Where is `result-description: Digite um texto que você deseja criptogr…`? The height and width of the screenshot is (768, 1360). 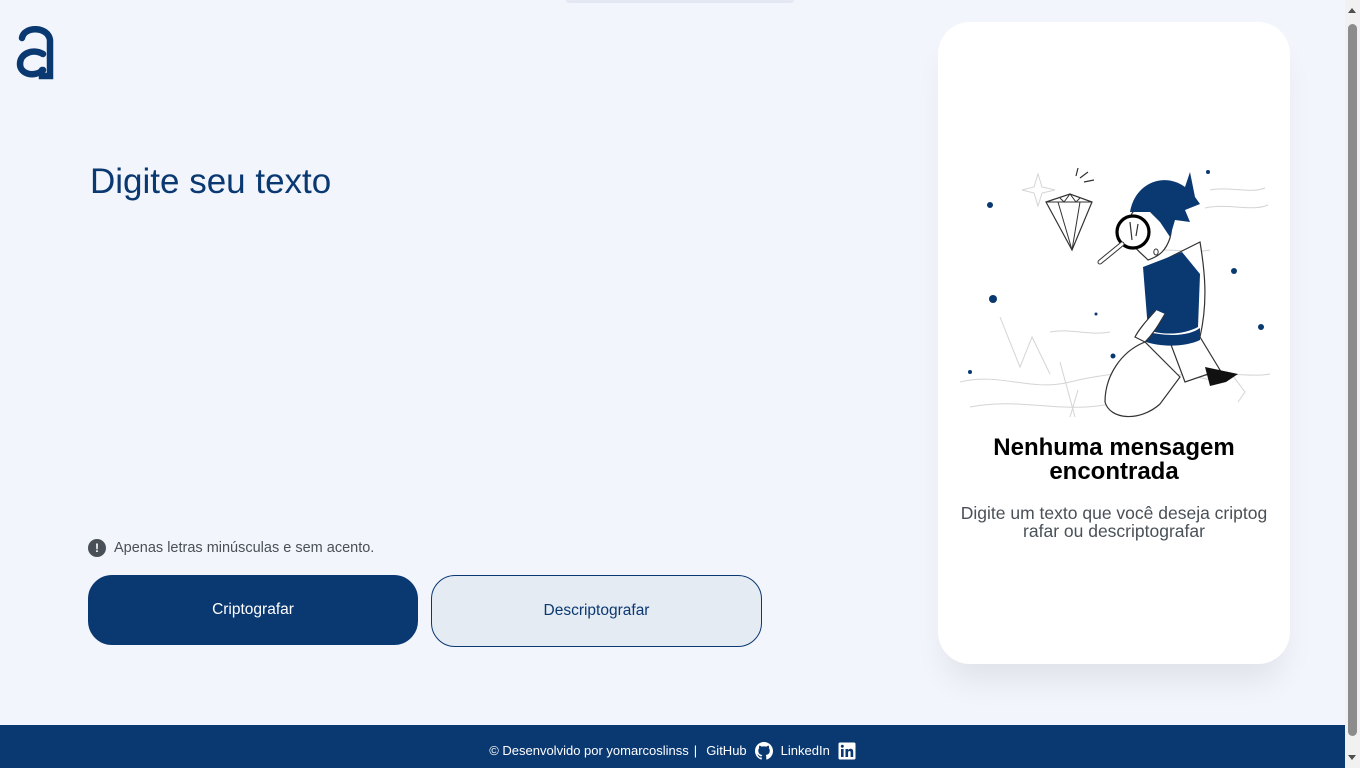 result-description: Digite um texto que você deseja criptogr… is located at coordinates (1114, 522).